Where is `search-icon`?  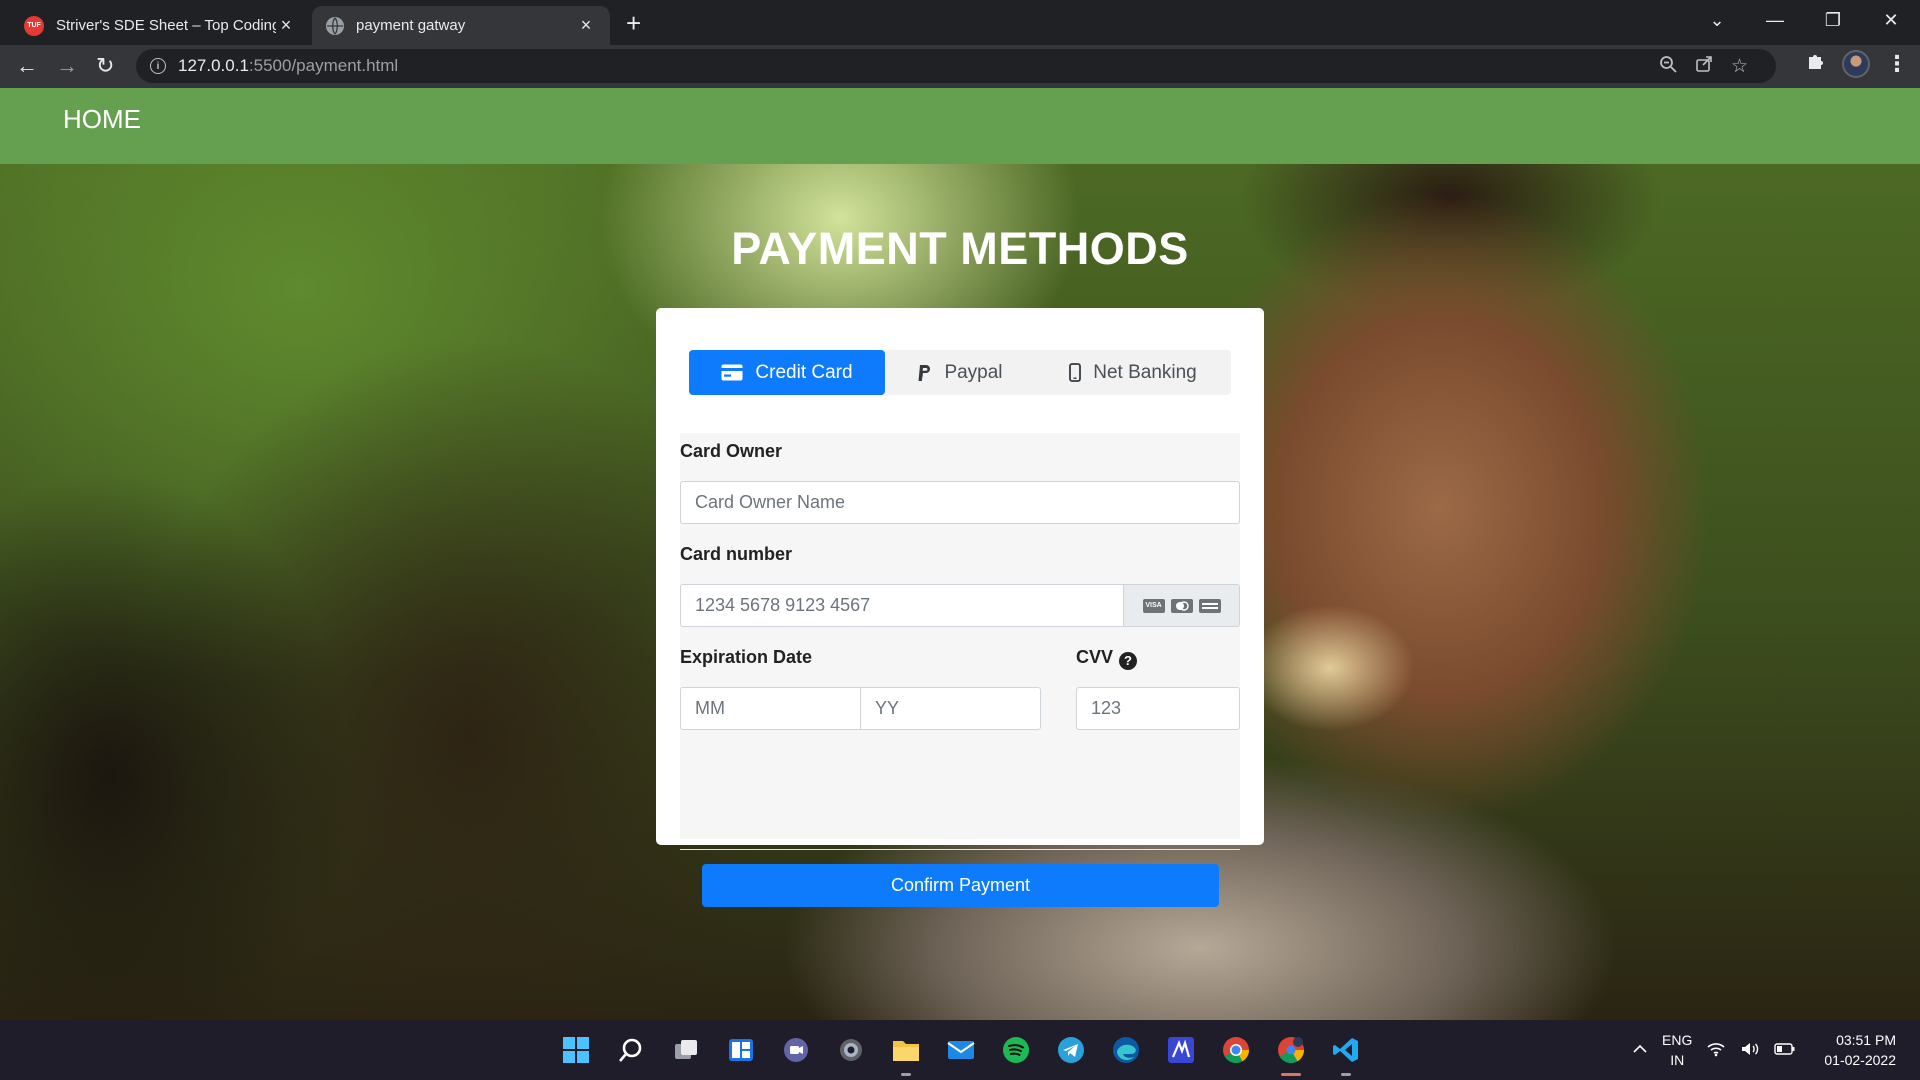
search-icon is located at coordinates (631, 1050).